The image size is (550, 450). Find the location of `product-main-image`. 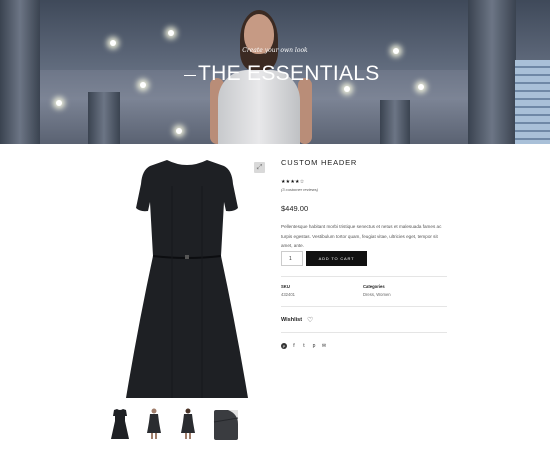

product-main-image is located at coordinates (187, 279).